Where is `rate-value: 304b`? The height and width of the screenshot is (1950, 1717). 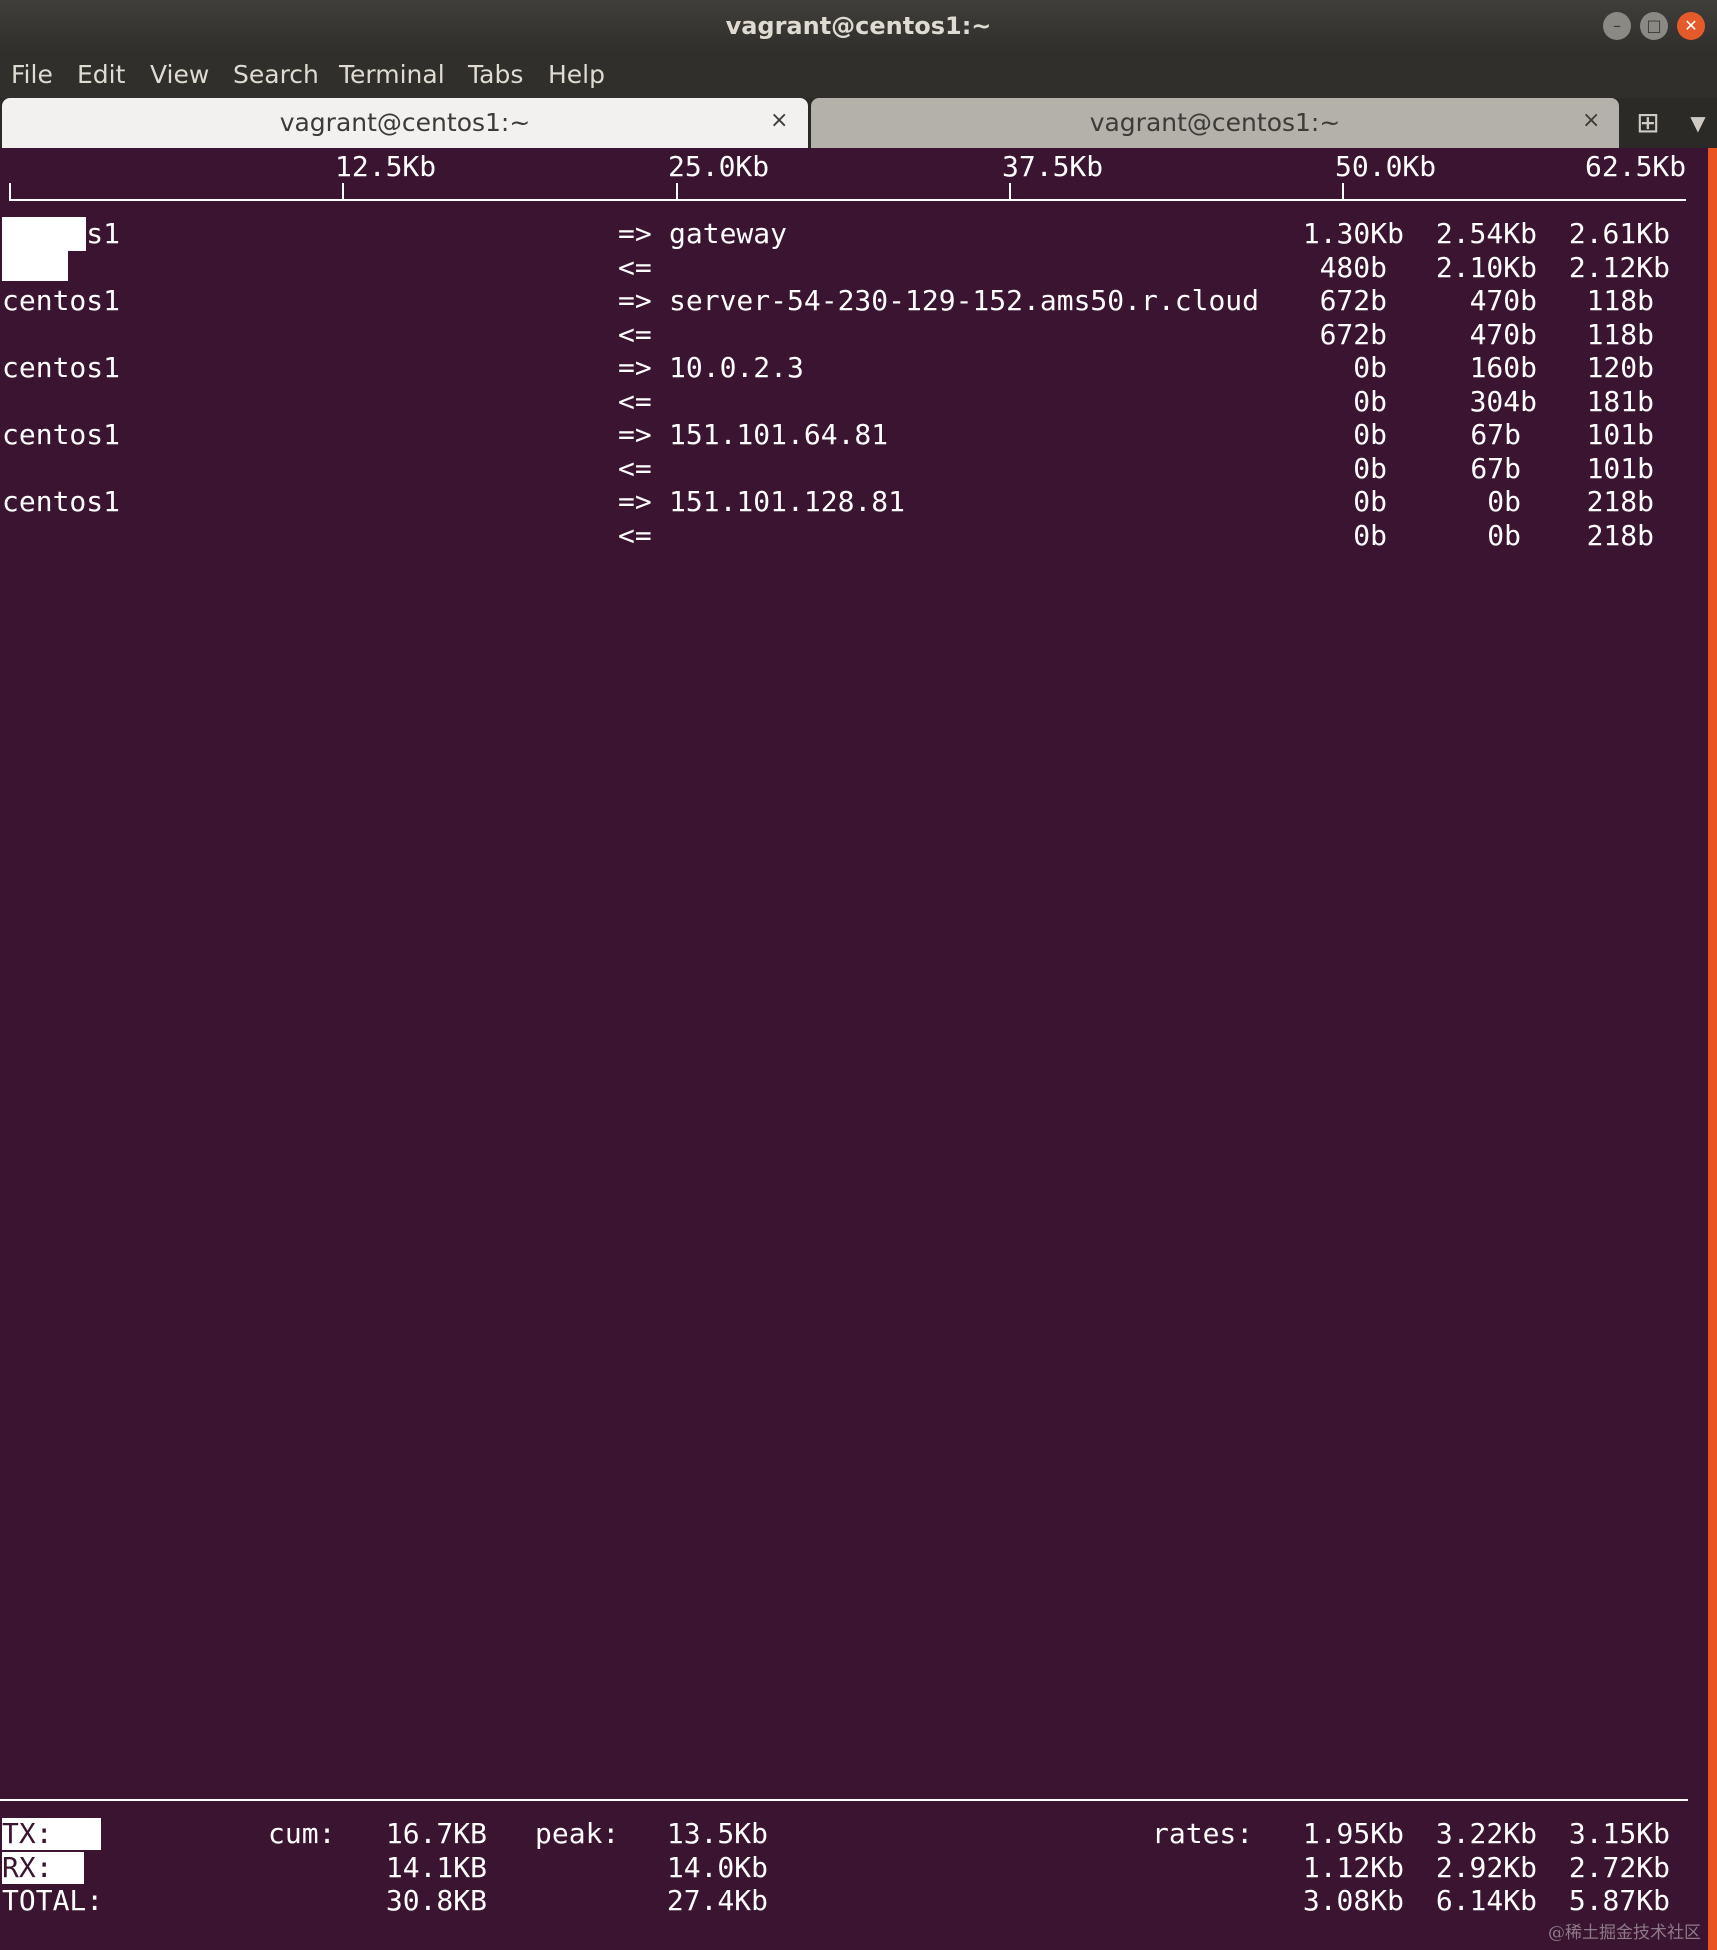
rate-value: 304b is located at coordinates (1503, 401).